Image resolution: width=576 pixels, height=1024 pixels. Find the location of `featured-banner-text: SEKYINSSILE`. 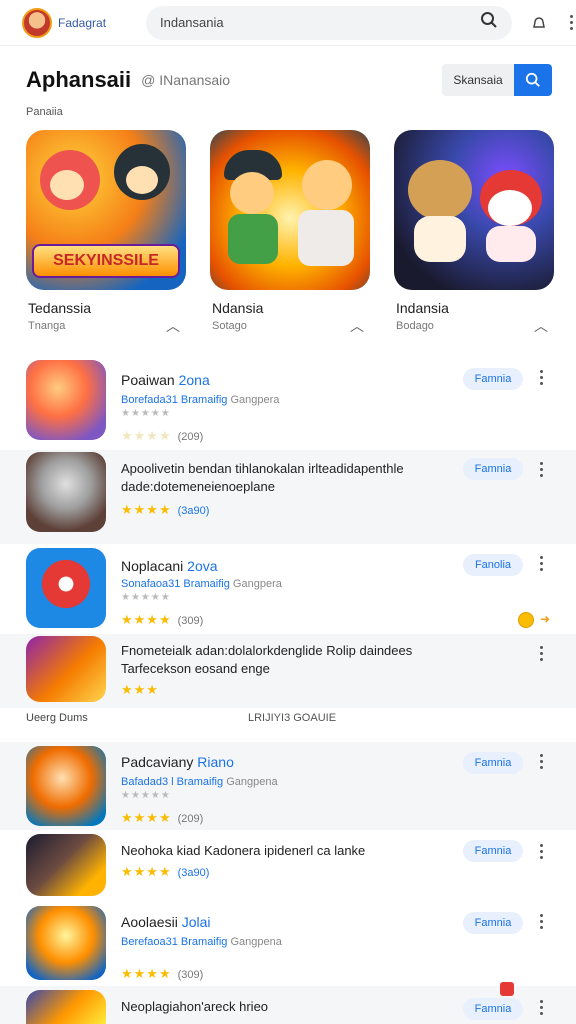

featured-banner-text: SEKYINSSILE is located at coordinates (106, 261).